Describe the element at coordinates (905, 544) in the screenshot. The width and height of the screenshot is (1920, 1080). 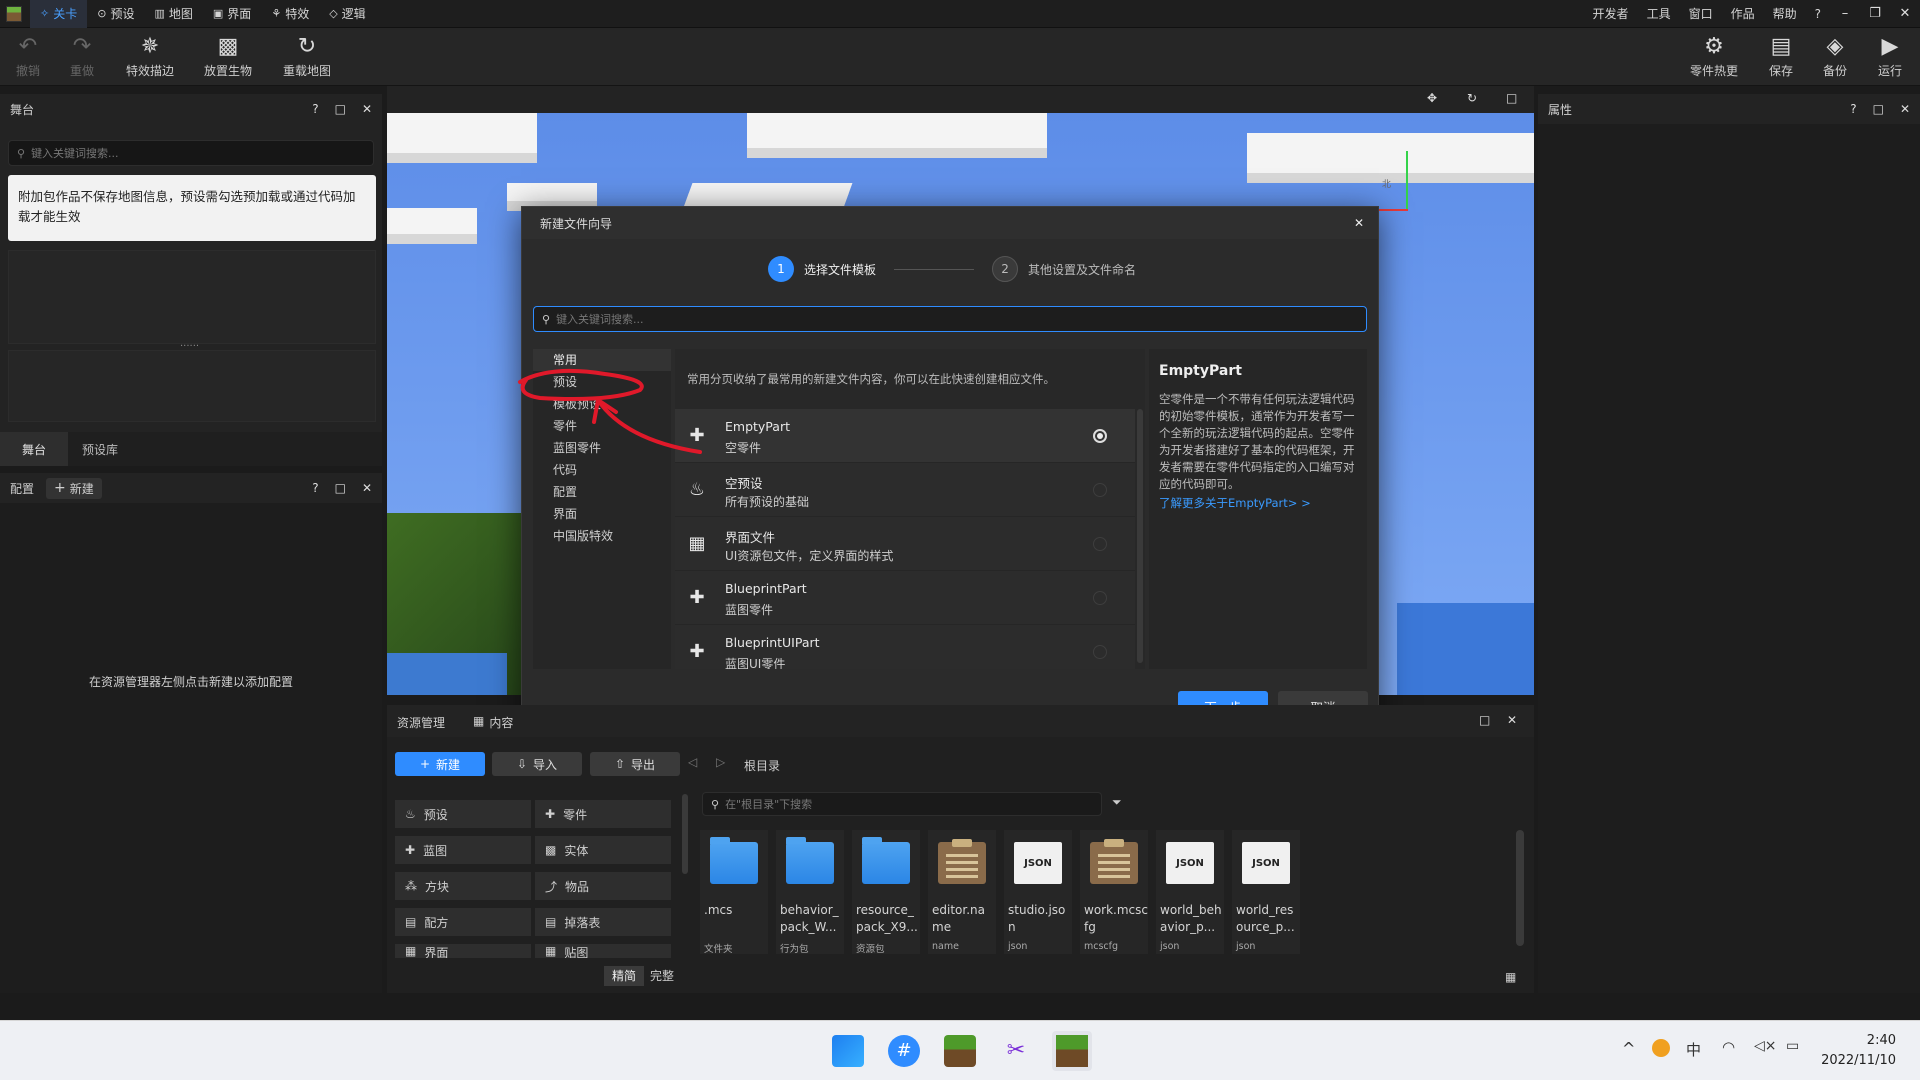
I see `template-ui-file: ▦ 界面文件 UI资源包文件，定义界面的样式` at that location.